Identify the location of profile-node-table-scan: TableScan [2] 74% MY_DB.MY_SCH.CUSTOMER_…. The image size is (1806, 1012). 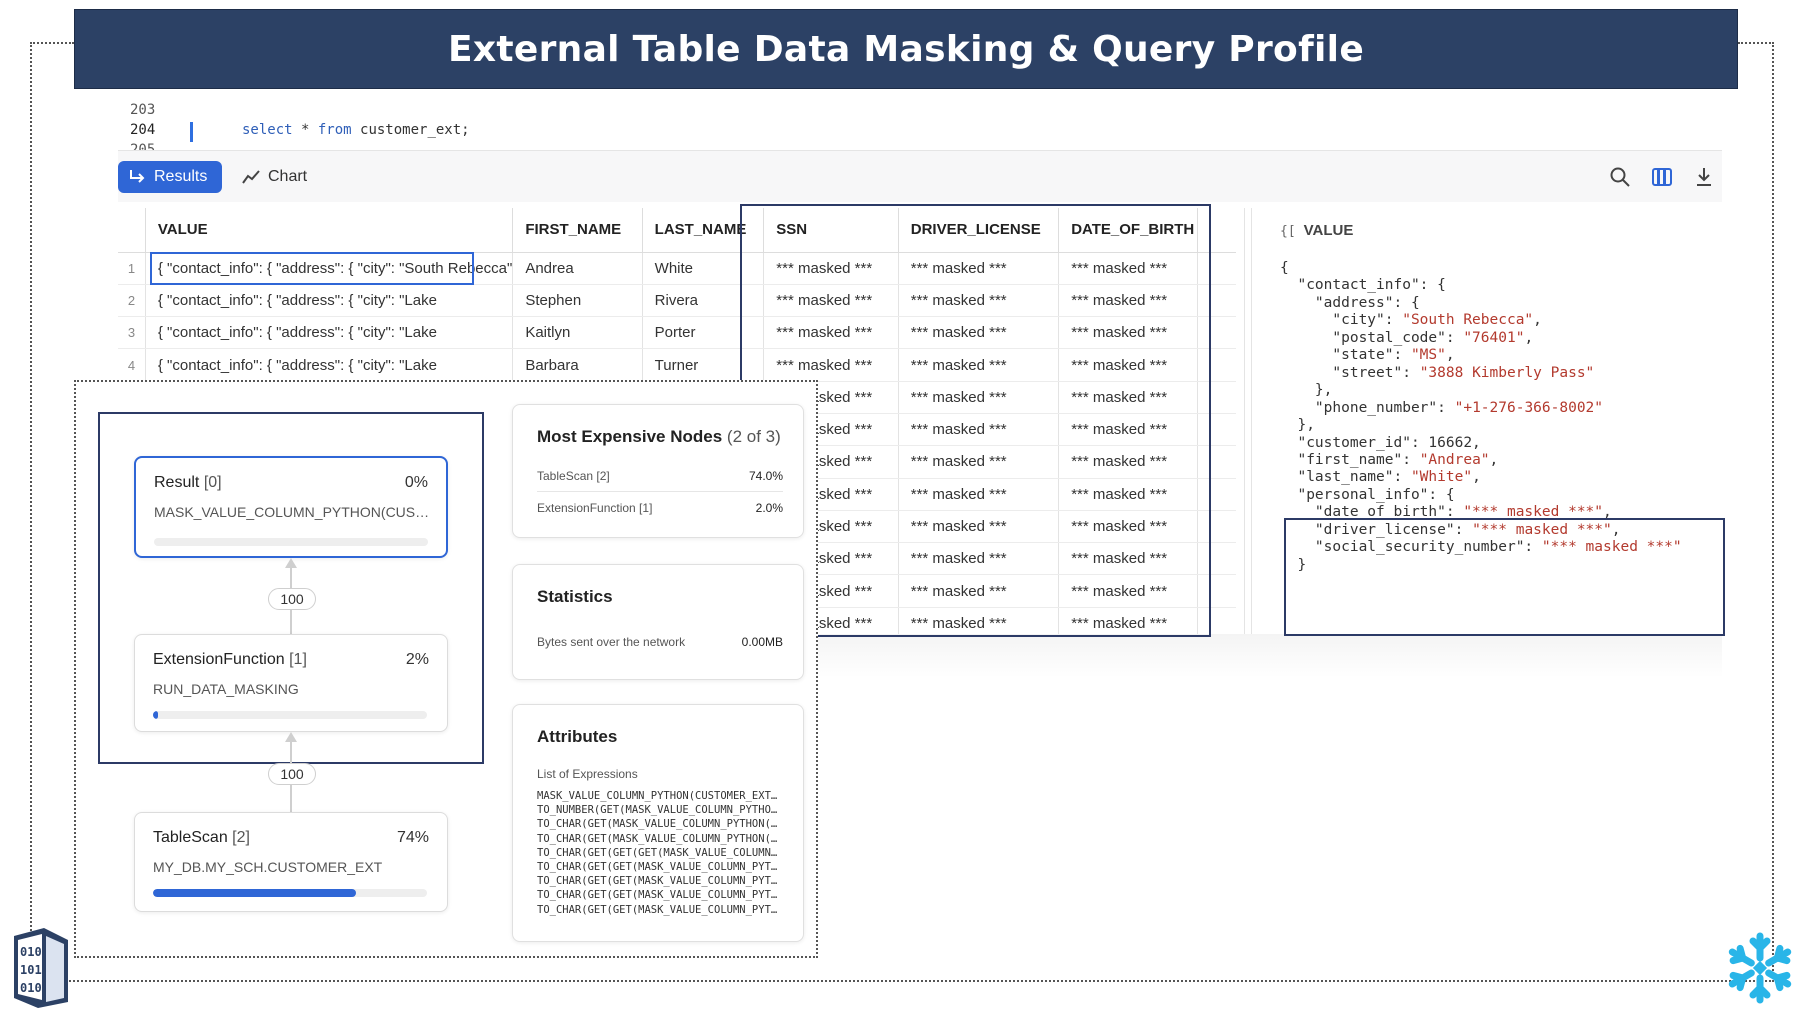
(291, 862).